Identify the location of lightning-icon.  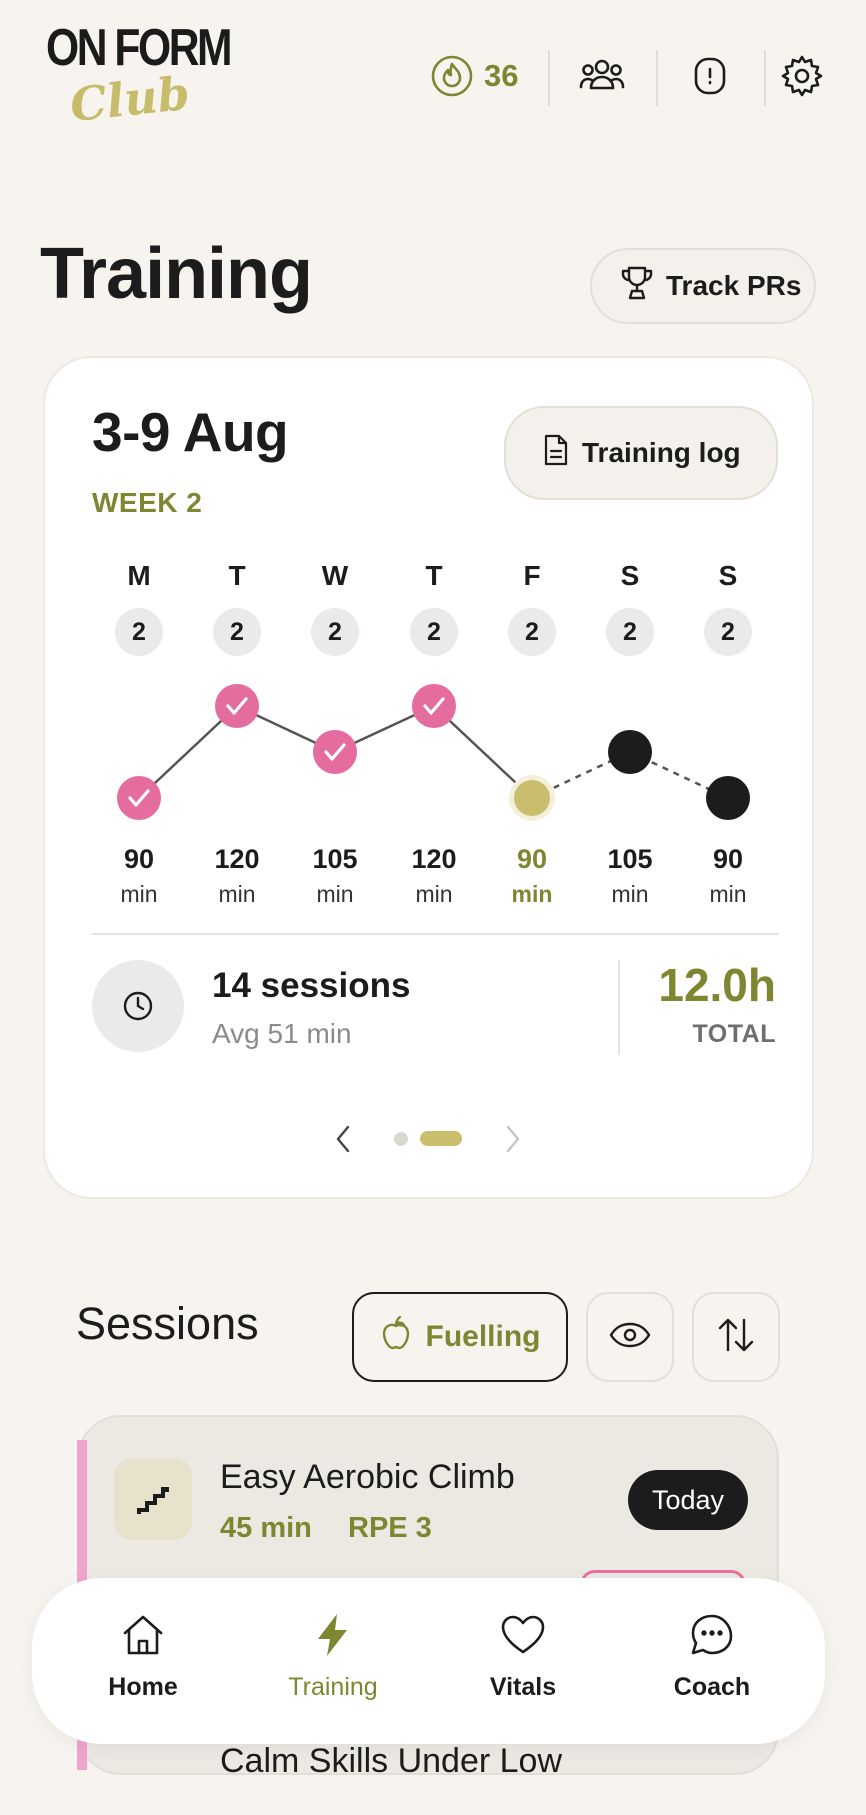
(333, 1637).